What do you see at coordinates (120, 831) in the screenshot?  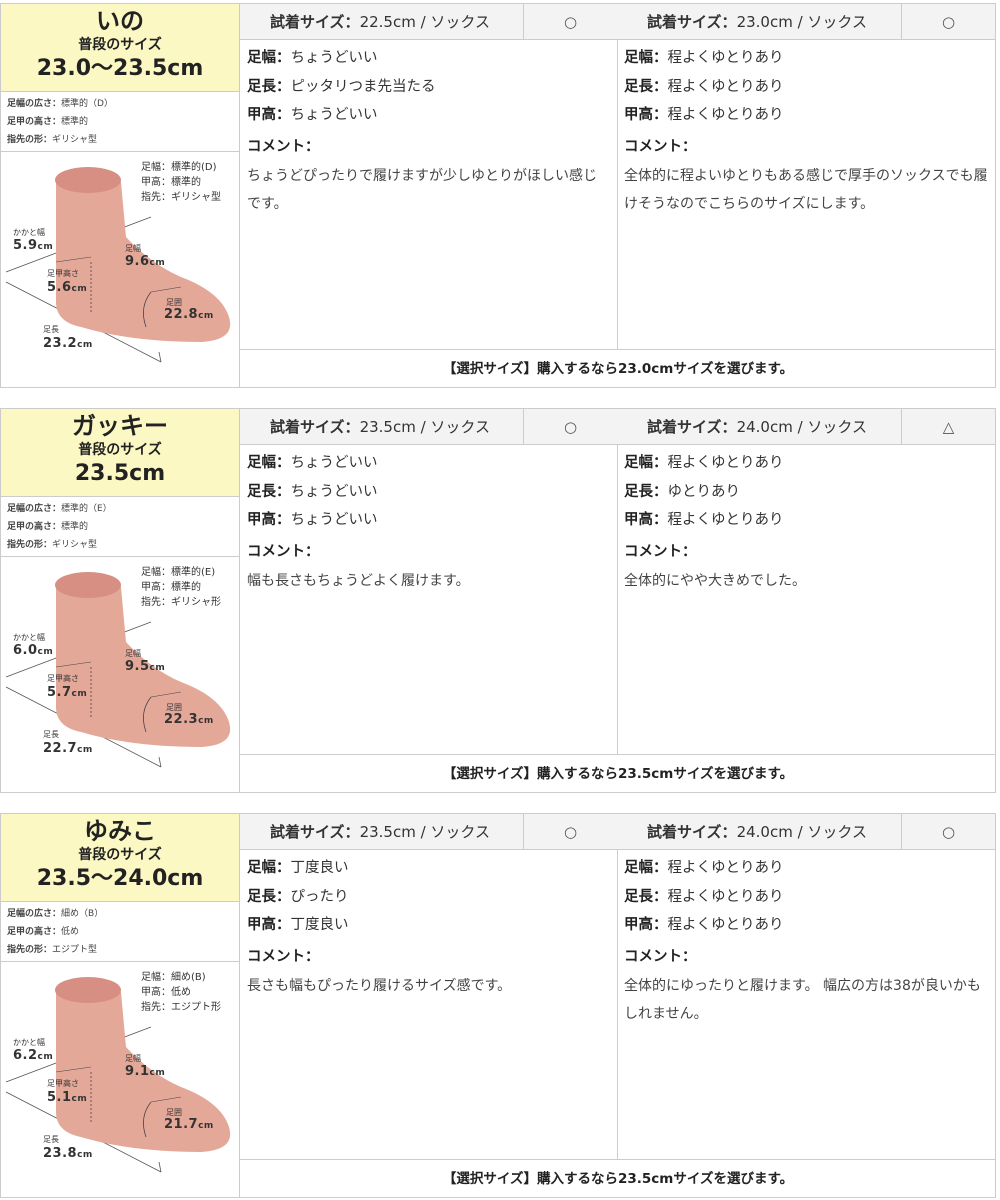 I see `reviewer-name: ゆみこ` at bounding box center [120, 831].